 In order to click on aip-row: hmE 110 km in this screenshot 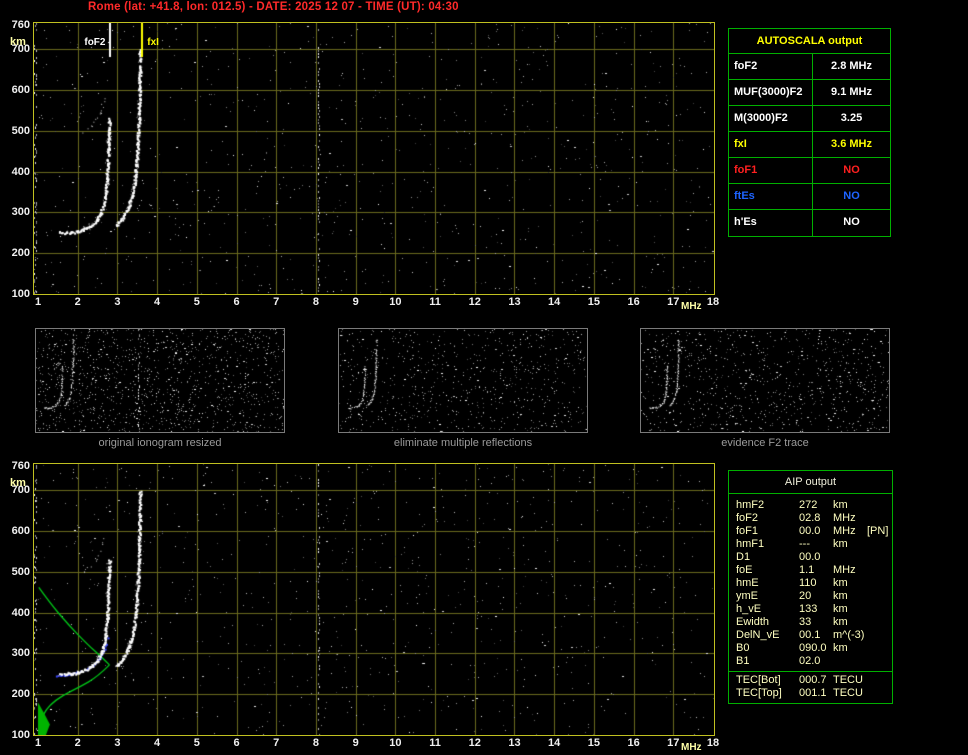, I will do `click(810, 583)`.